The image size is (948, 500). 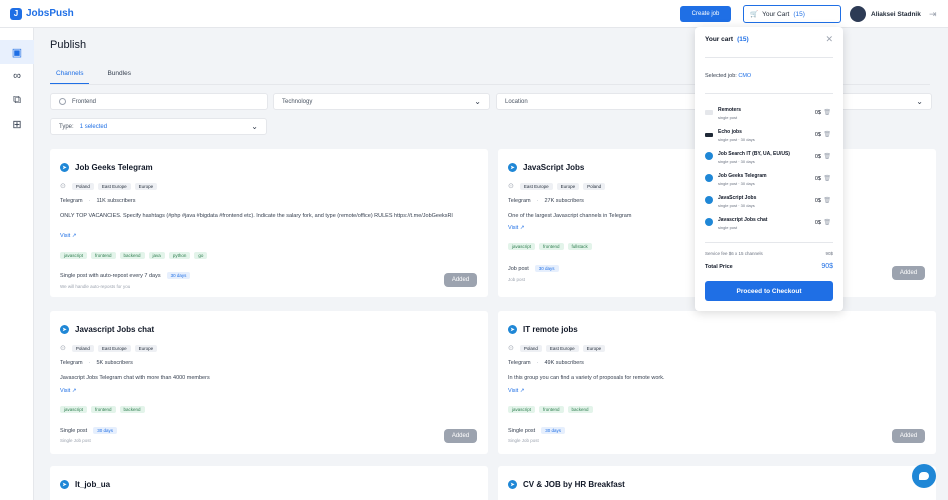 I want to click on briefcase-icon: ▣, so click(x=17, y=52).